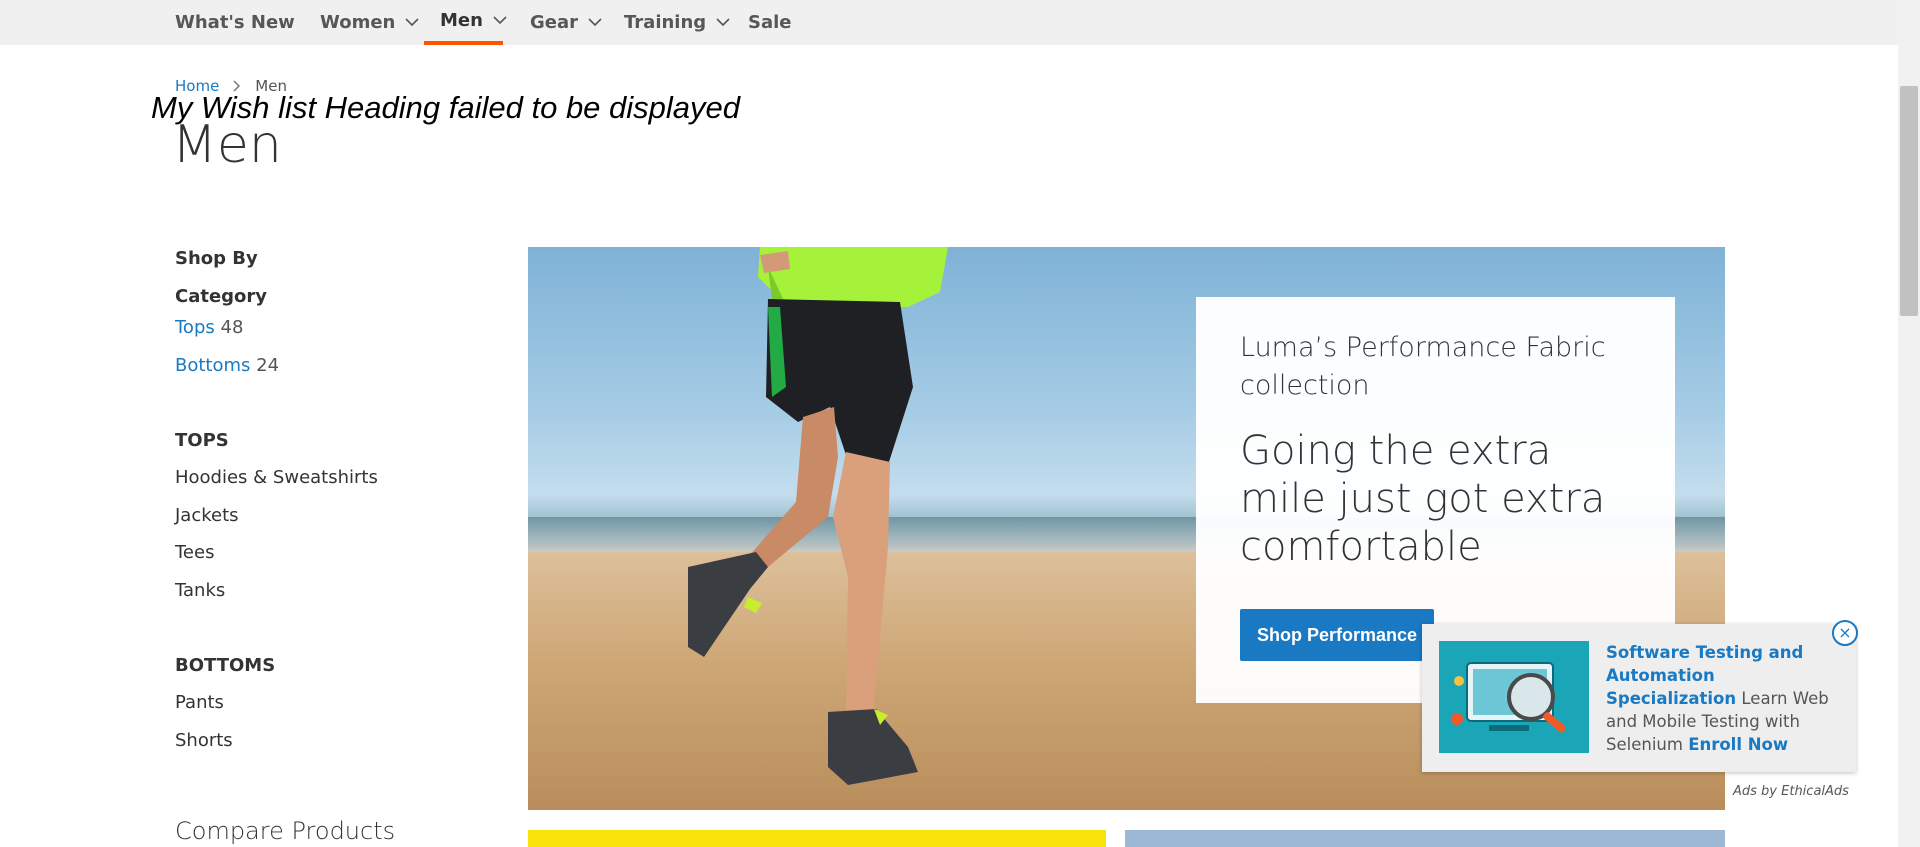 The image size is (1920, 847). Describe the element at coordinates (358, 22) in the screenshot. I see `nav-label: Women` at that location.